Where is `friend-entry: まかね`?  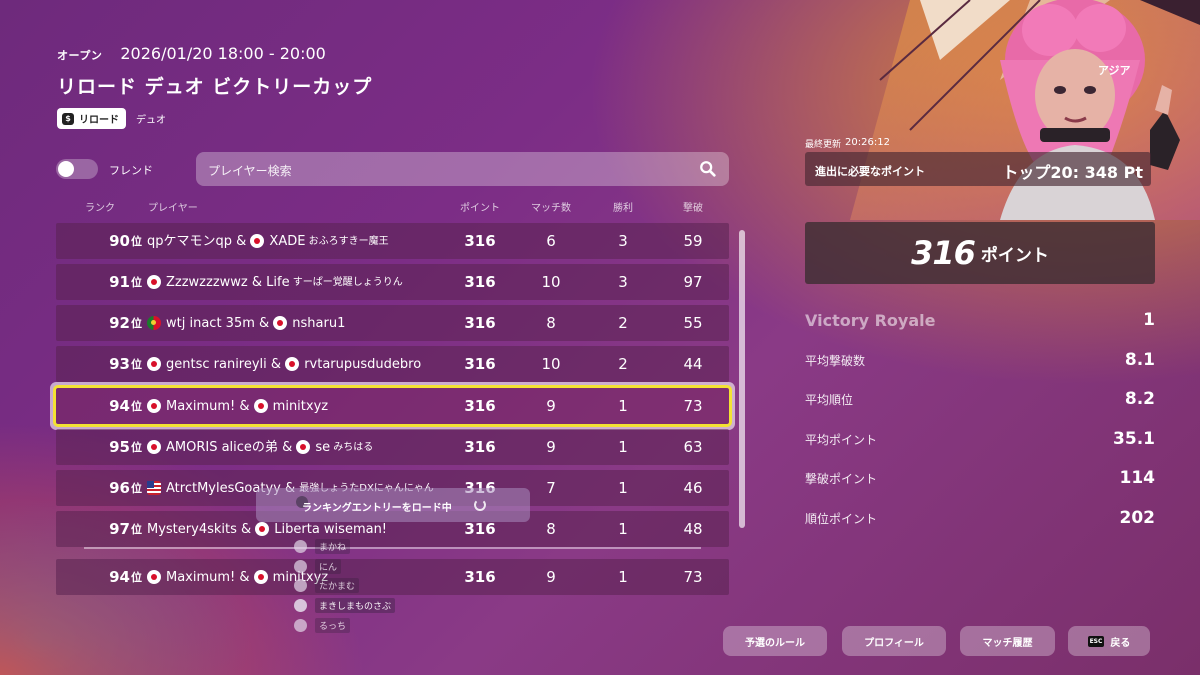
friend-entry: まかね is located at coordinates (322, 546).